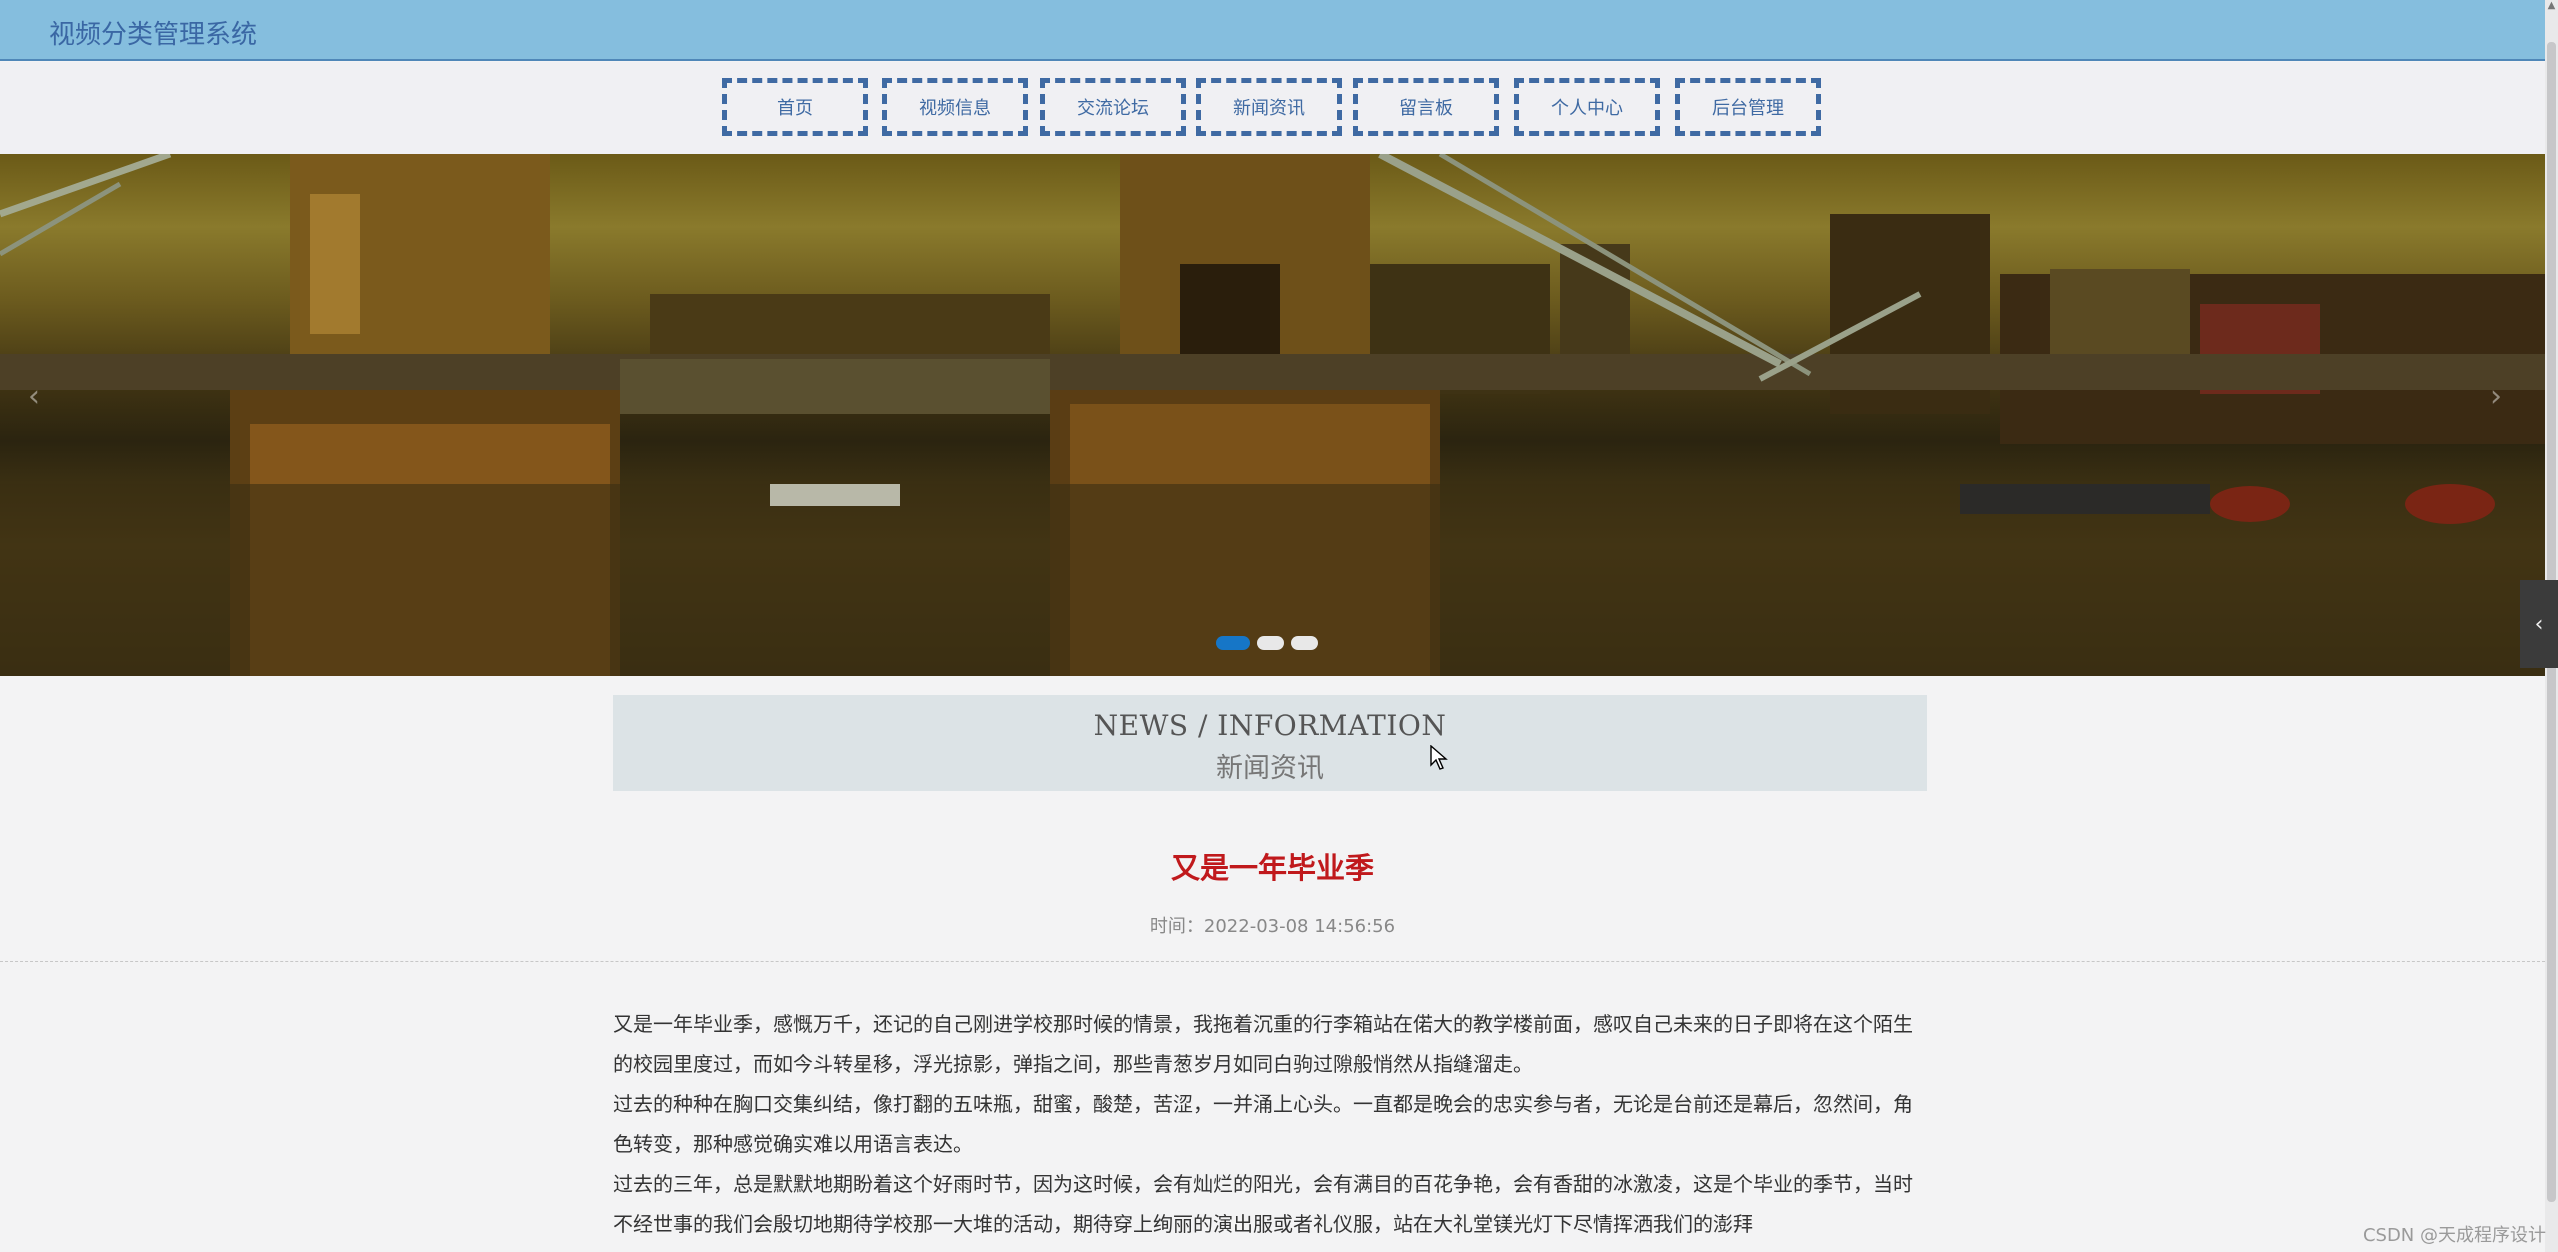 The width and height of the screenshot is (2558, 1252). I want to click on scroll-up-icon: ▲, so click(2551, 9).